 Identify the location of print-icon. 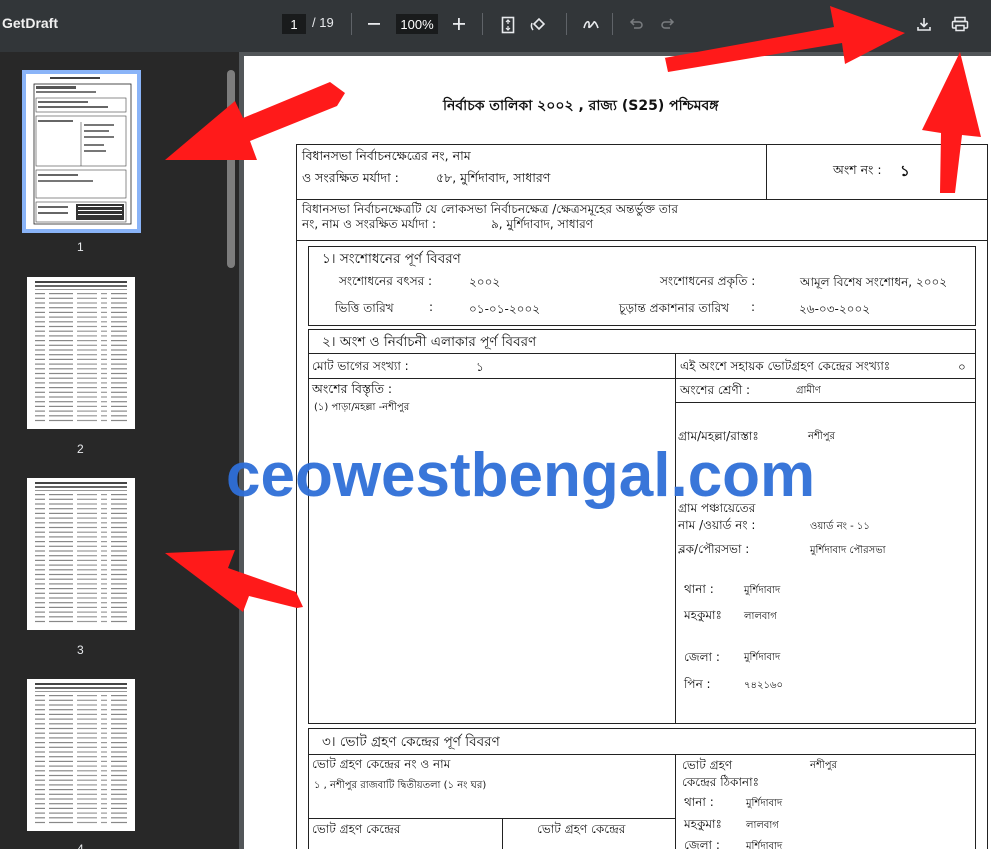
(960, 24).